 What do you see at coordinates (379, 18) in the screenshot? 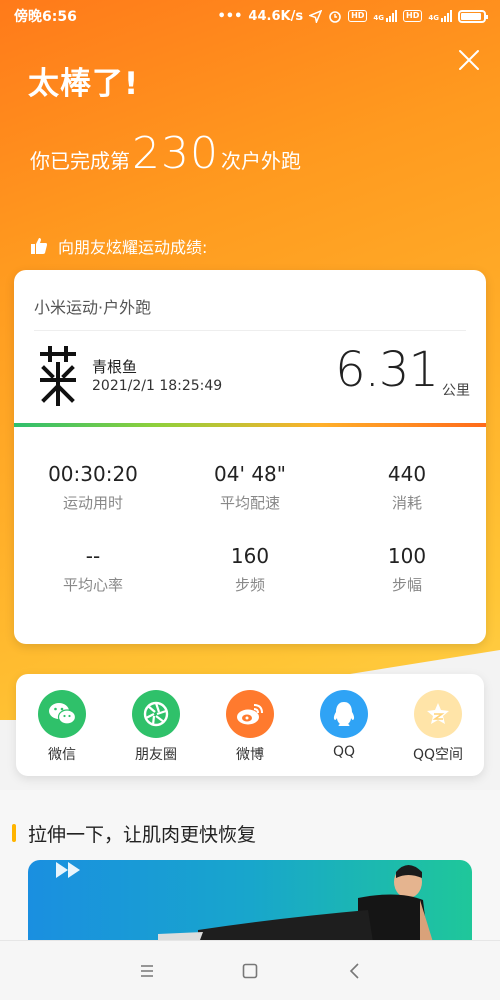
I see `net-type-1: 4G` at bounding box center [379, 18].